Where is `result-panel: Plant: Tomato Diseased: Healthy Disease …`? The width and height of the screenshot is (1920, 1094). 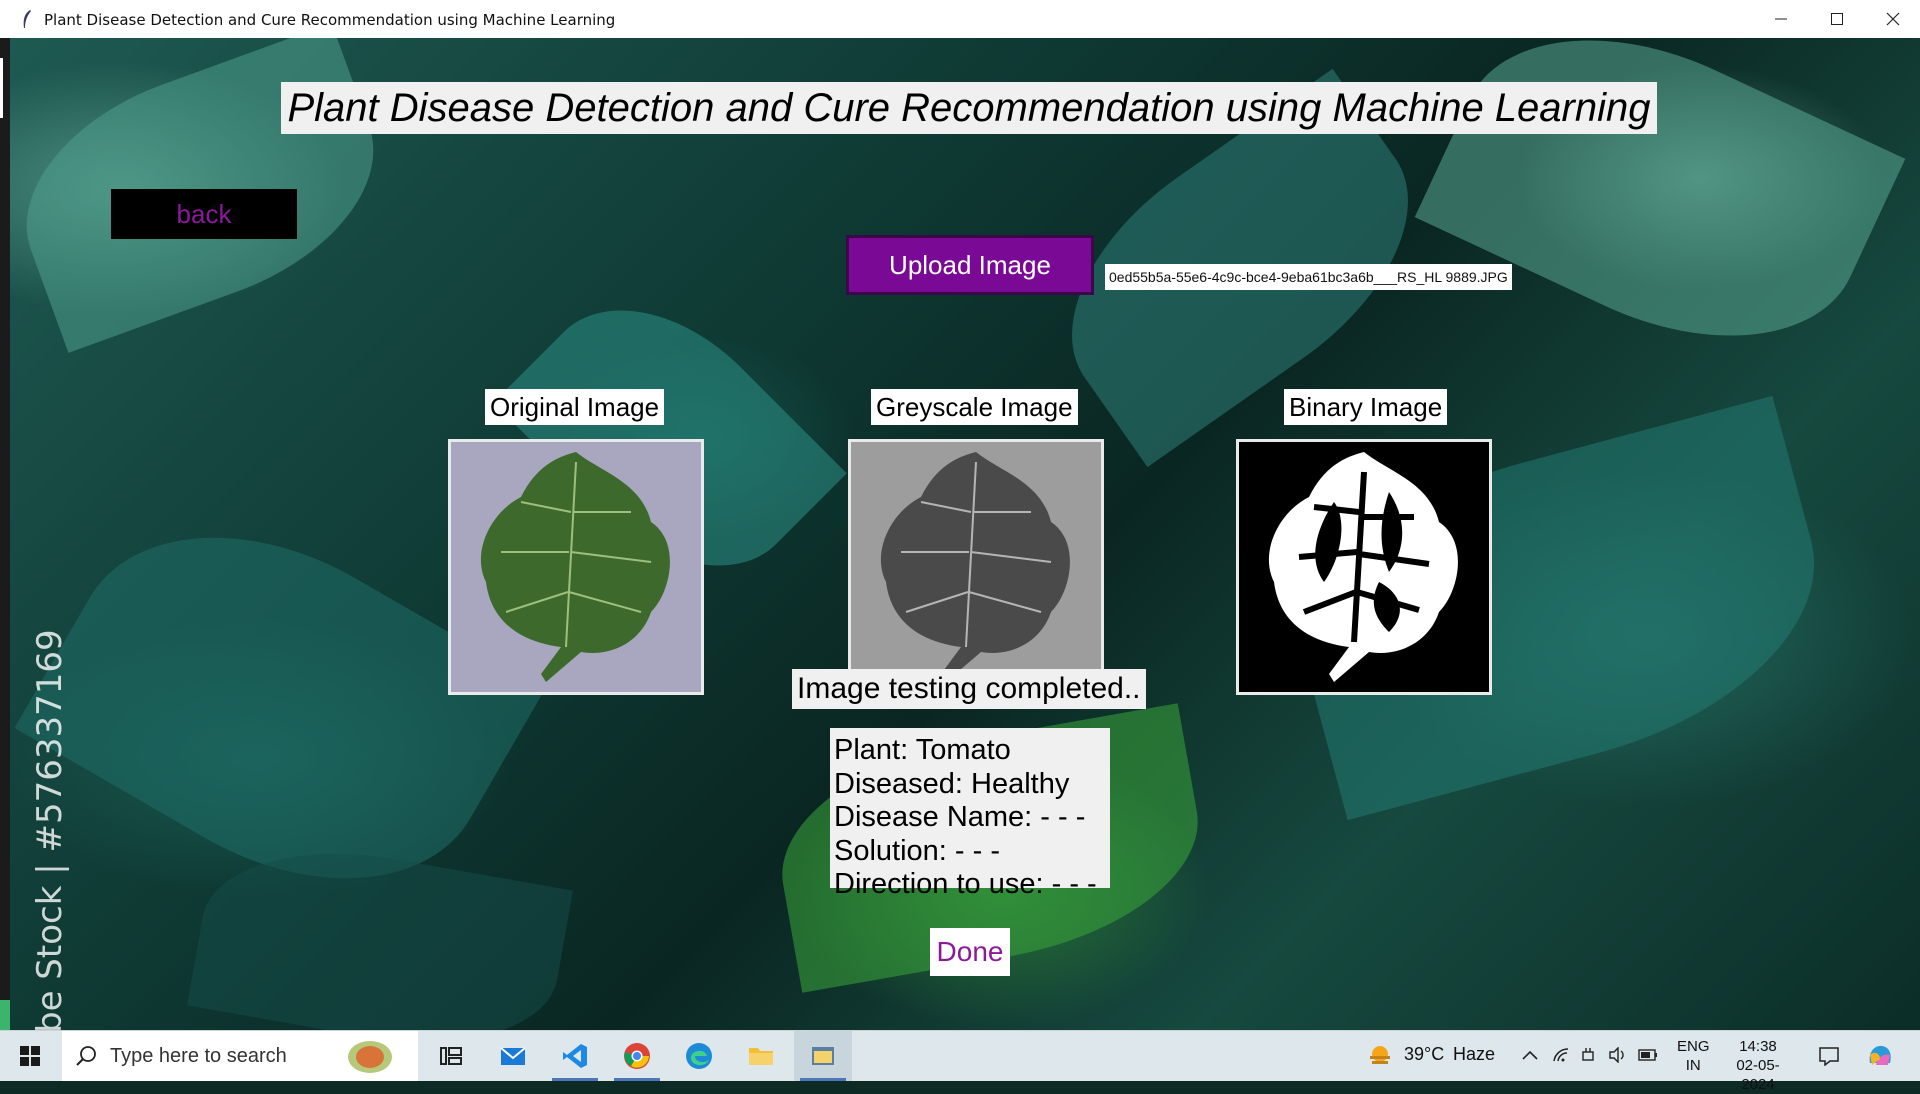
result-panel: Plant: Tomato Diseased: Healthy Disease … is located at coordinates (970, 814).